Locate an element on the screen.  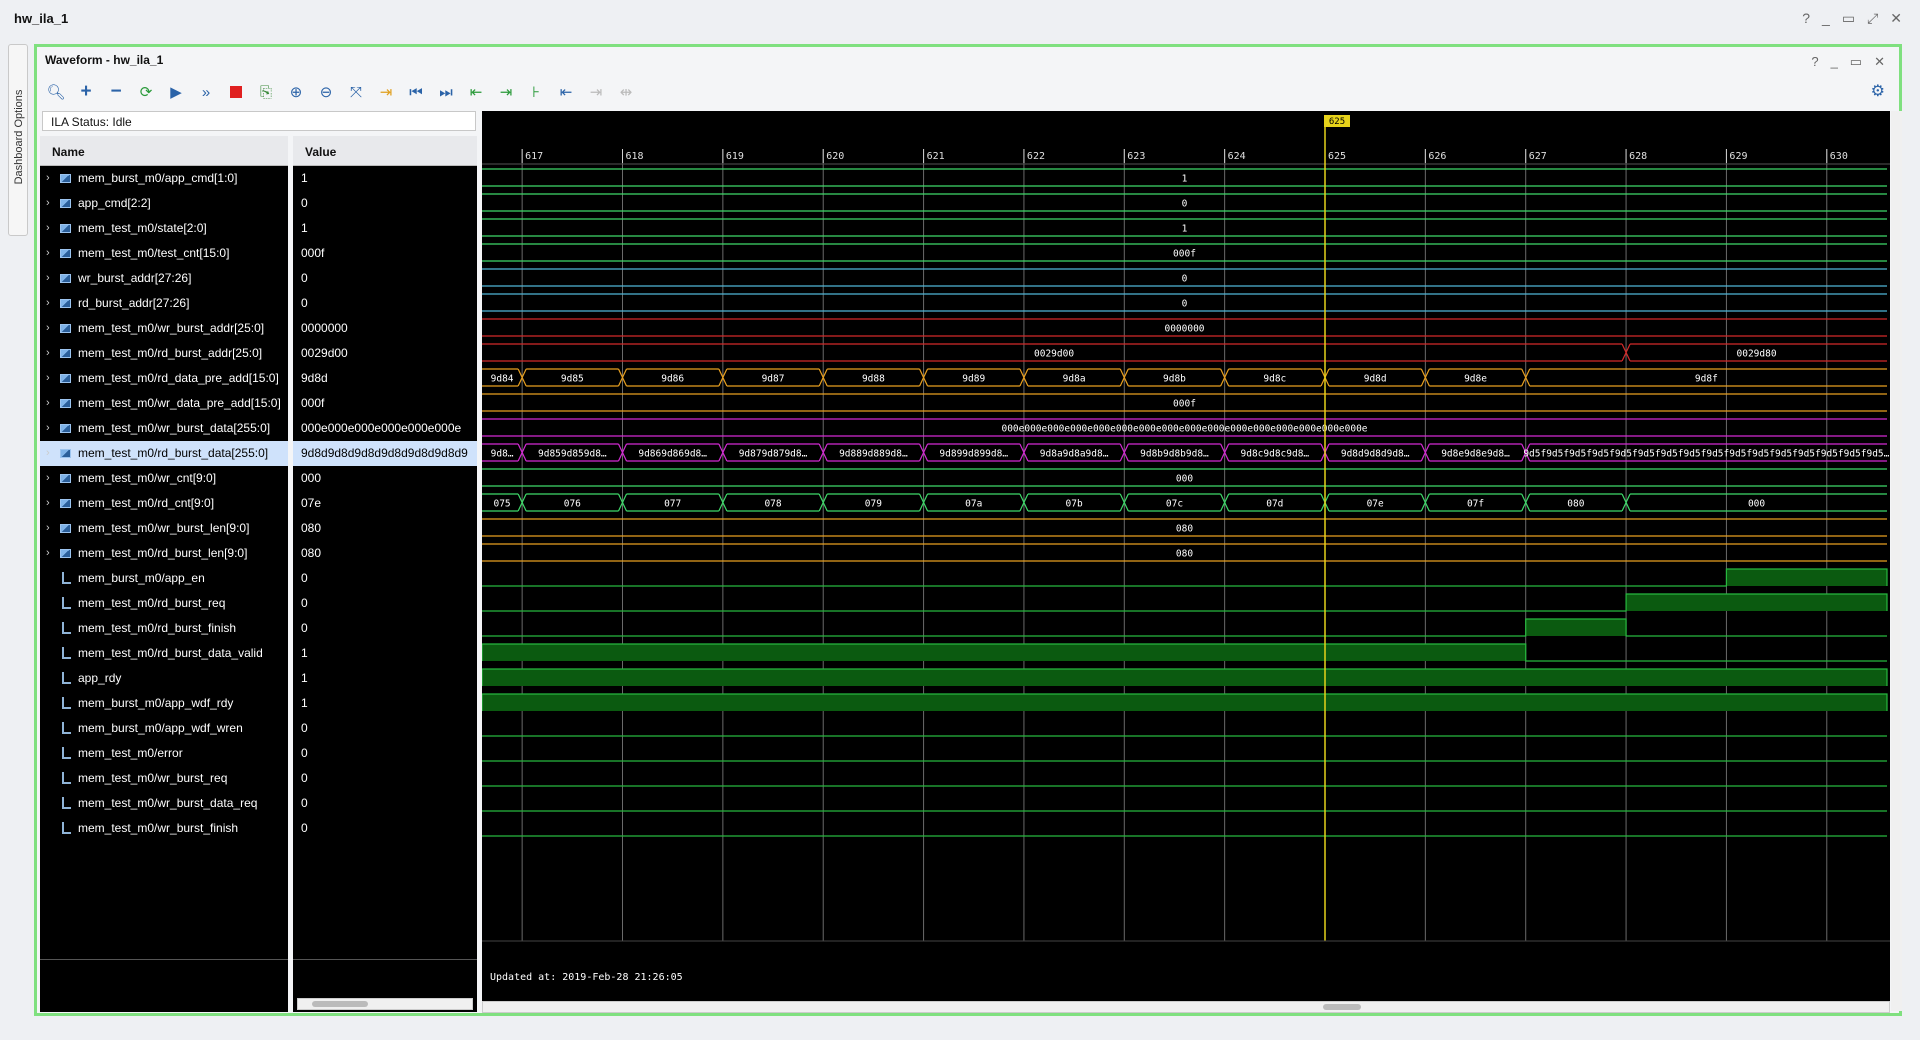
value-hscrollbar is located at coordinates (385, 1004).